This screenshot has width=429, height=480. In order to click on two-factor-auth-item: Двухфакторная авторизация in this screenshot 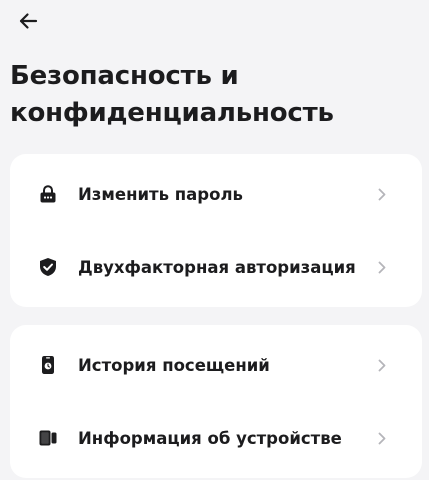, I will do `click(216, 267)`.